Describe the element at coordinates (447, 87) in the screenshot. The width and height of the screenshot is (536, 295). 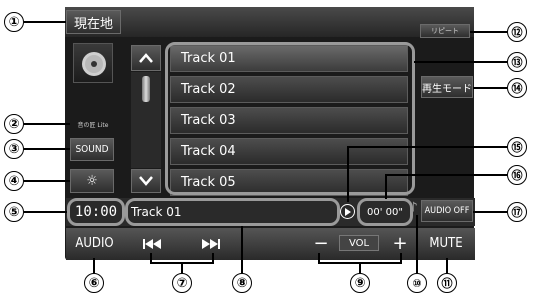
I see `play-mode-button: 再生モード` at that location.